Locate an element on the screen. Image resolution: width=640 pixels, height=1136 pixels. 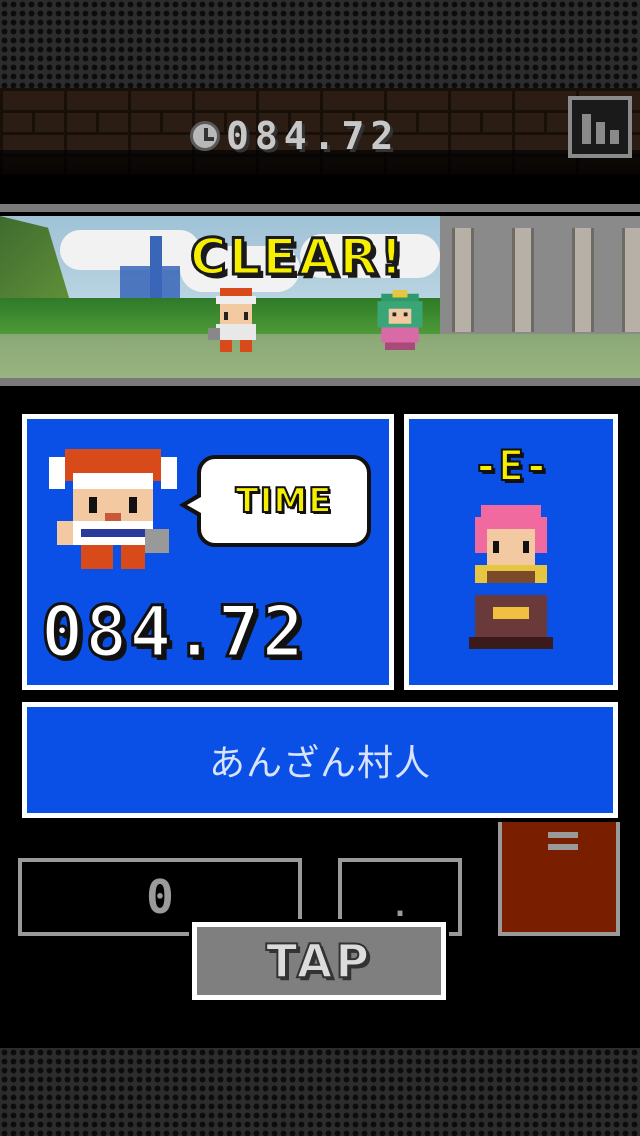
timer-value: 084.72 is located at coordinates (313, 136).